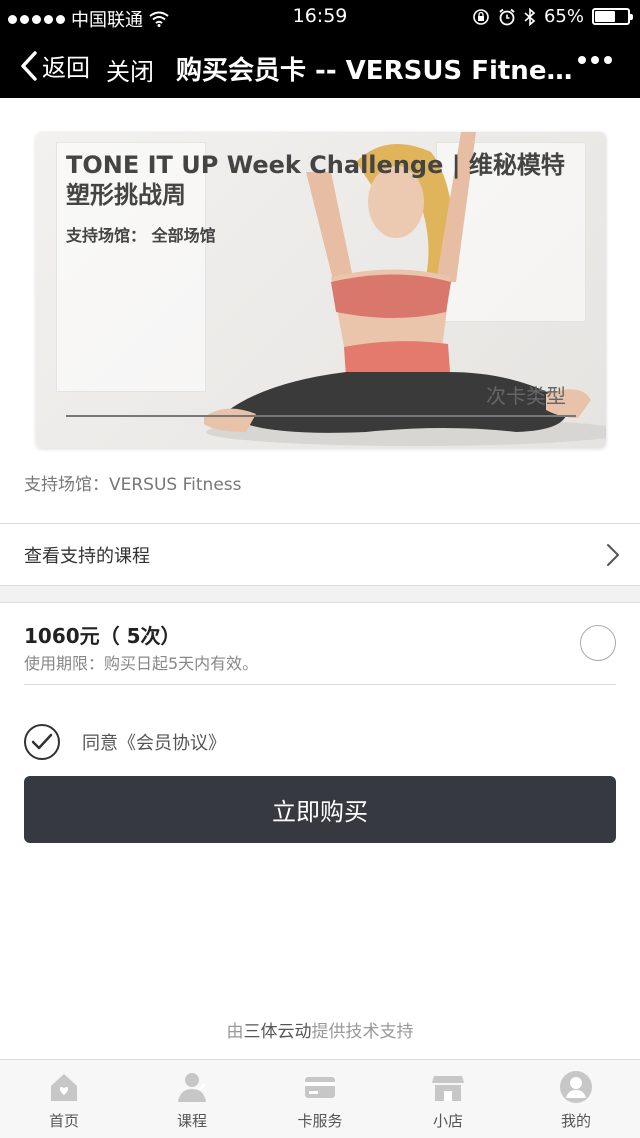  What do you see at coordinates (321, 416) in the screenshot?
I see `card-divider` at bounding box center [321, 416].